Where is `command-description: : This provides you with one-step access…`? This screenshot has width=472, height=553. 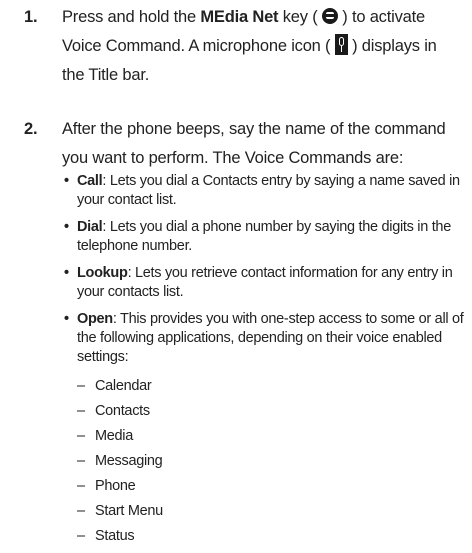
command-description: : This provides you with one-step access… is located at coordinates (270, 338).